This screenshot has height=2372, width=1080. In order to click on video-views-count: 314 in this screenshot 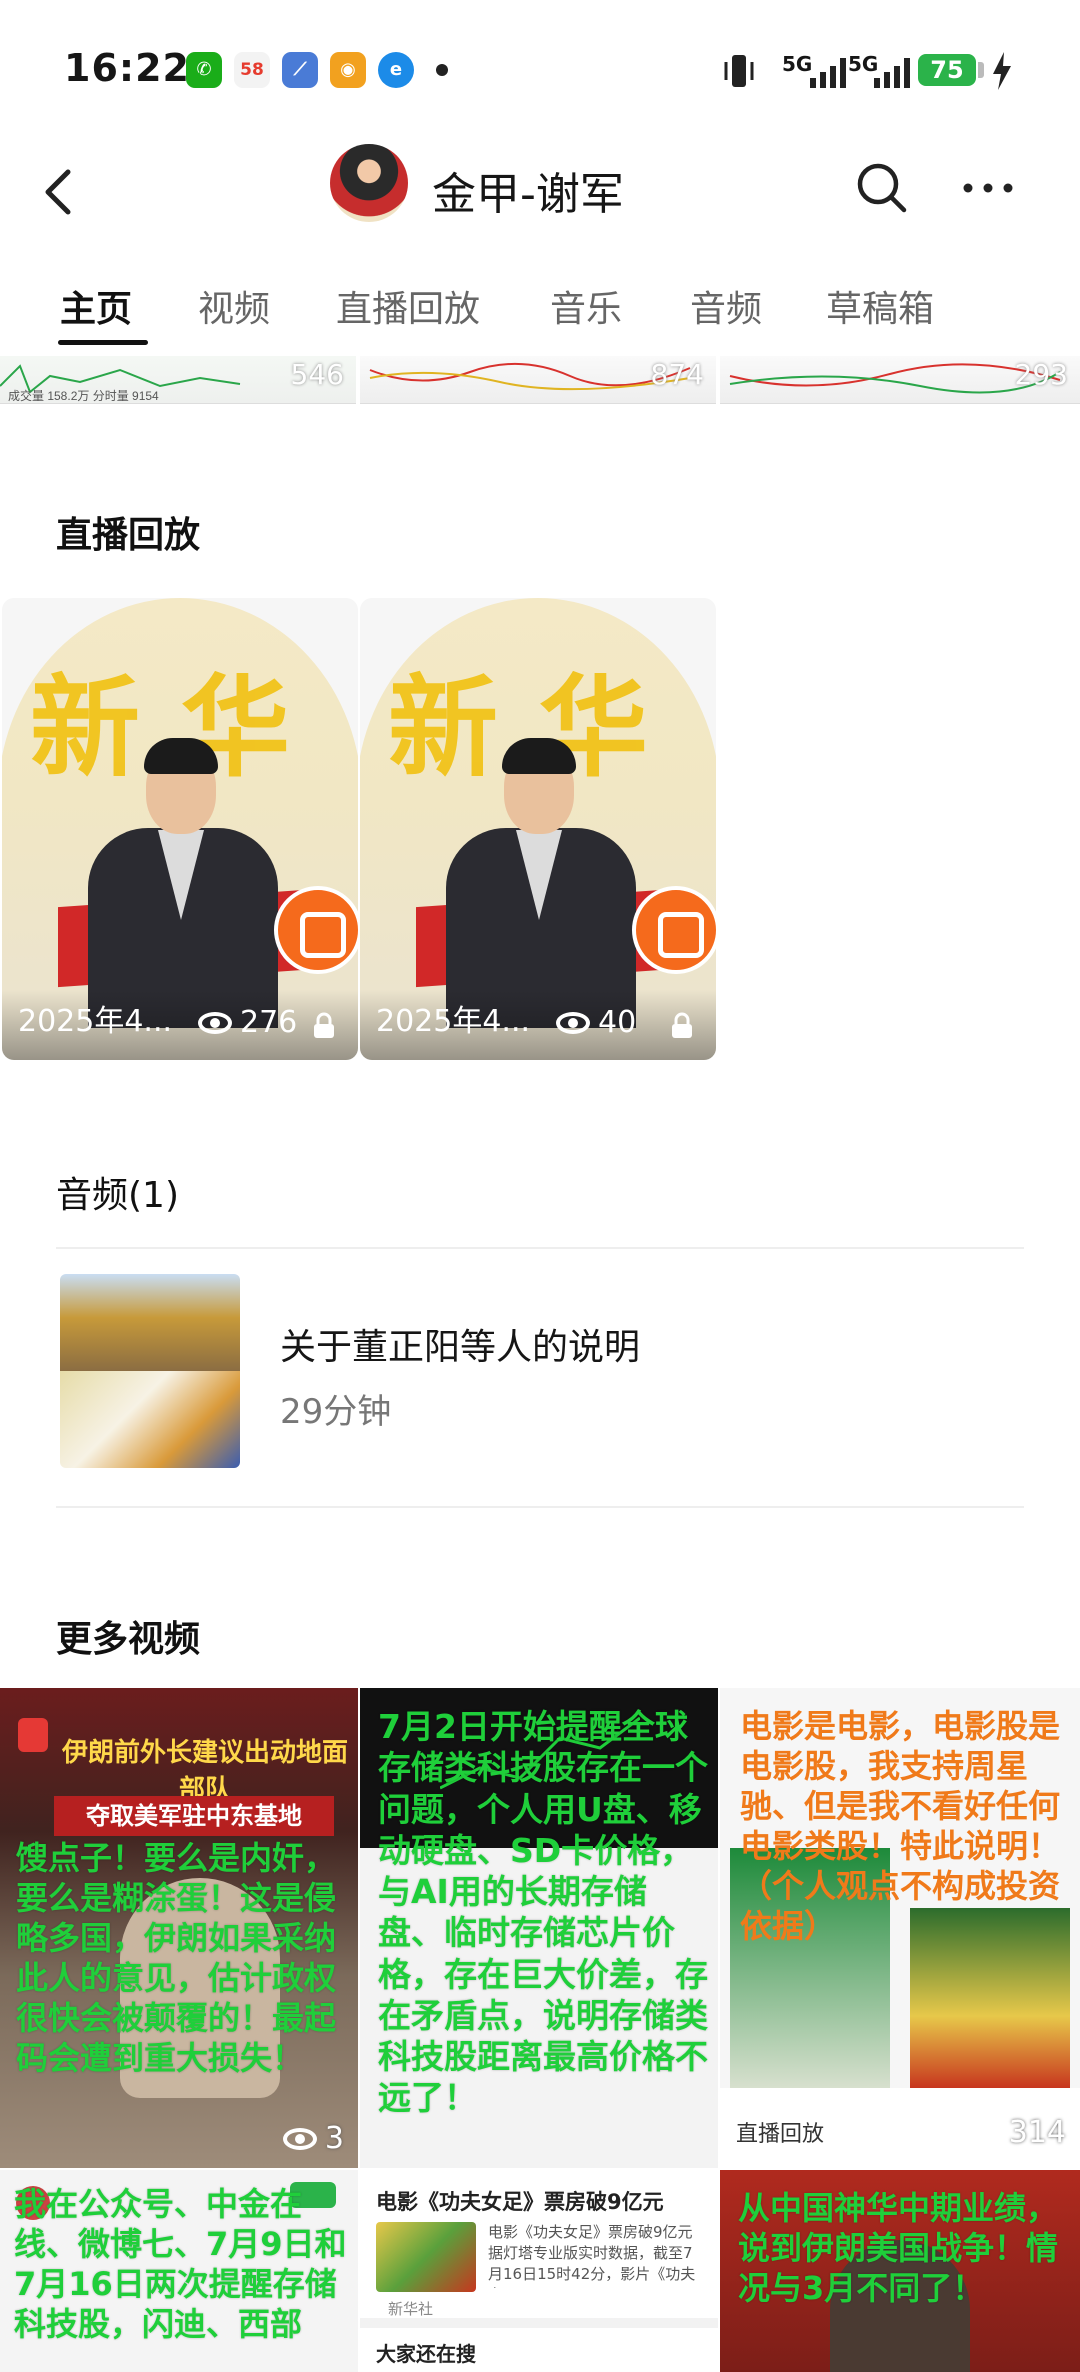, I will do `click(1037, 2132)`.